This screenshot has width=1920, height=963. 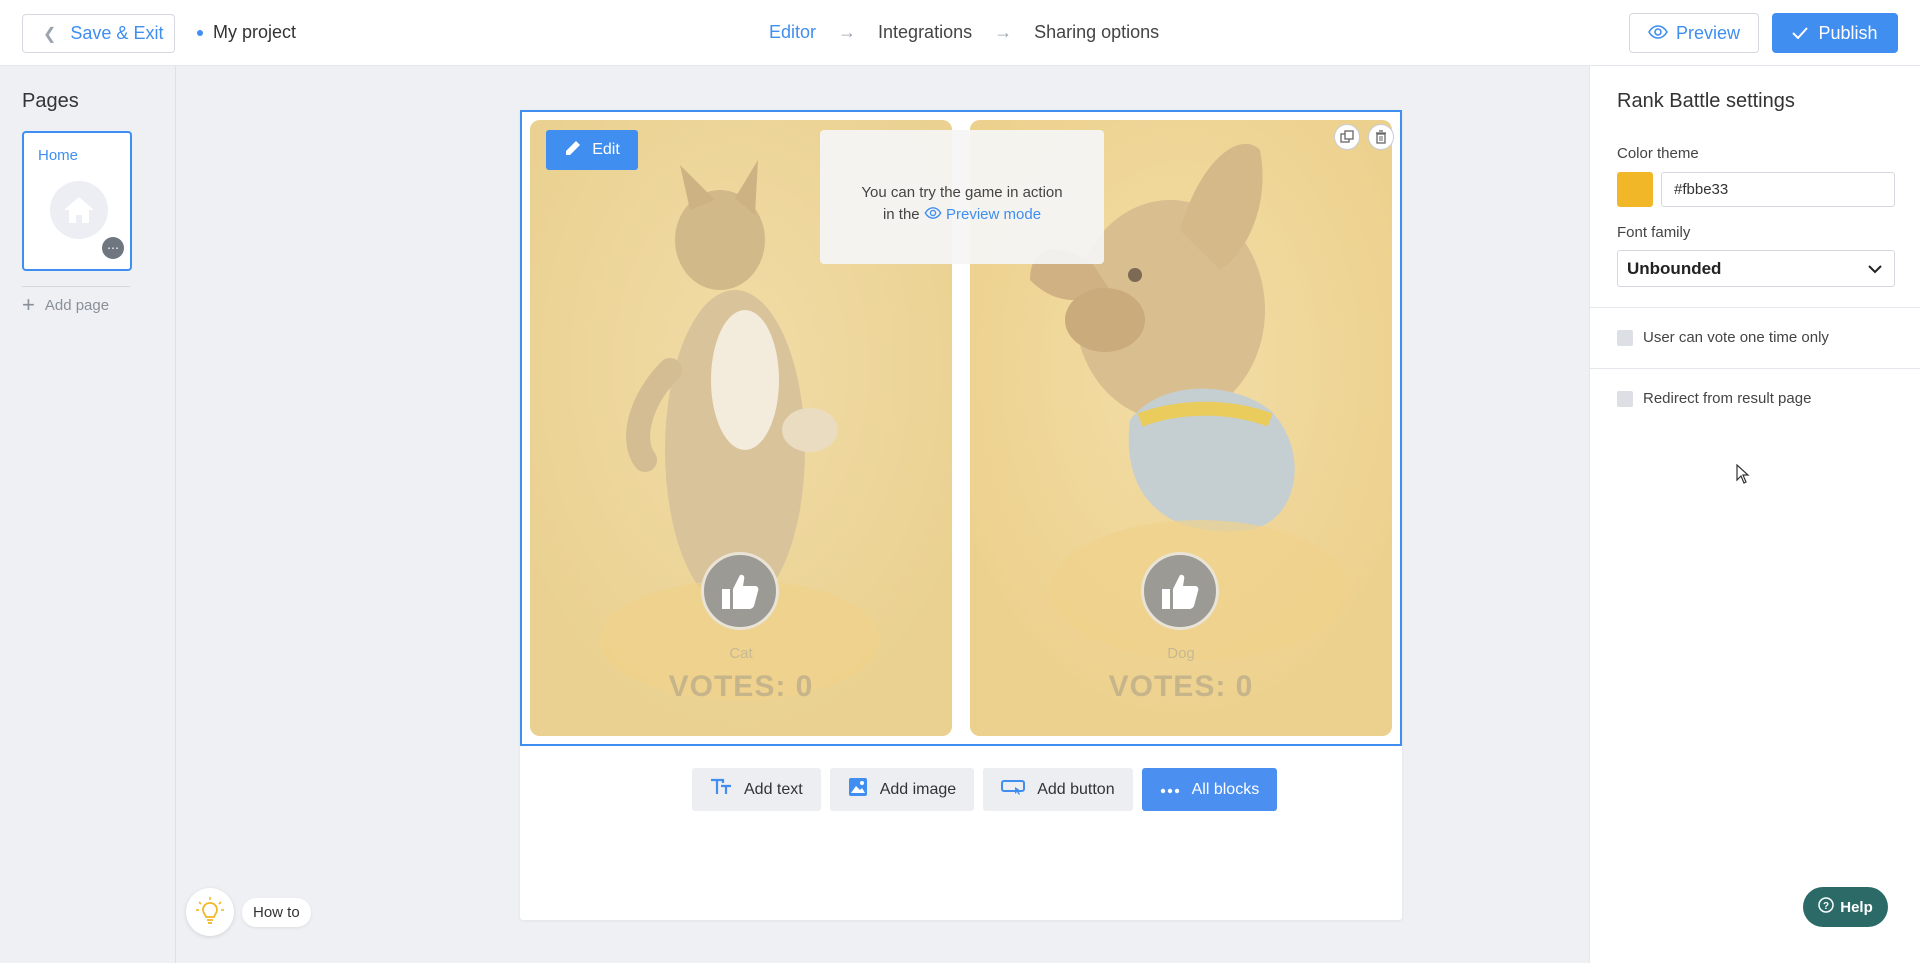 What do you see at coordinates (79, 210) in the screenshot?
I see `home-icon` at bounding box center [79, 210].